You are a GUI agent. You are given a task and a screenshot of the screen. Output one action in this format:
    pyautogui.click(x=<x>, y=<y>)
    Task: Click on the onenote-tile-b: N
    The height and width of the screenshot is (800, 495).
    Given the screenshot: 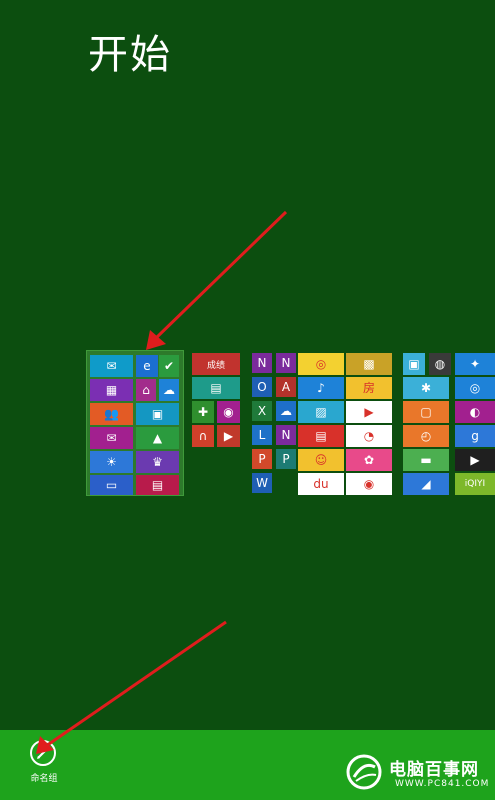 What is the action you would take?
    pyautogui.click(x=286, y=363)
    